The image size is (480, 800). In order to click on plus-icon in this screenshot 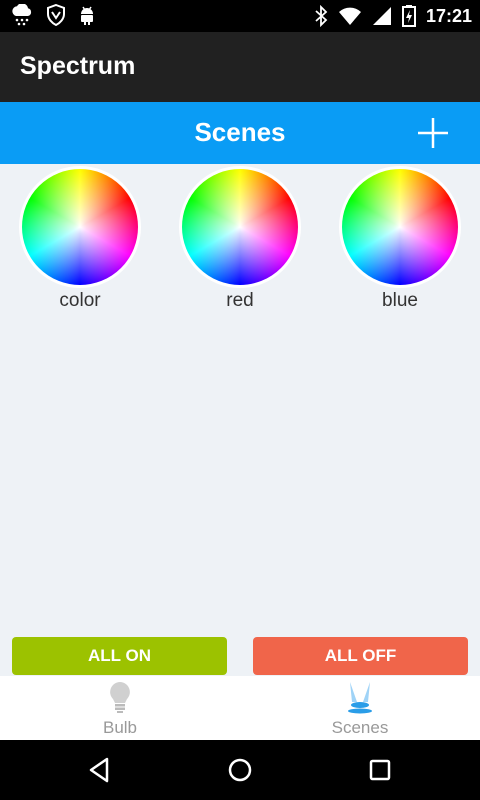, I will do `click(433, 133)`.